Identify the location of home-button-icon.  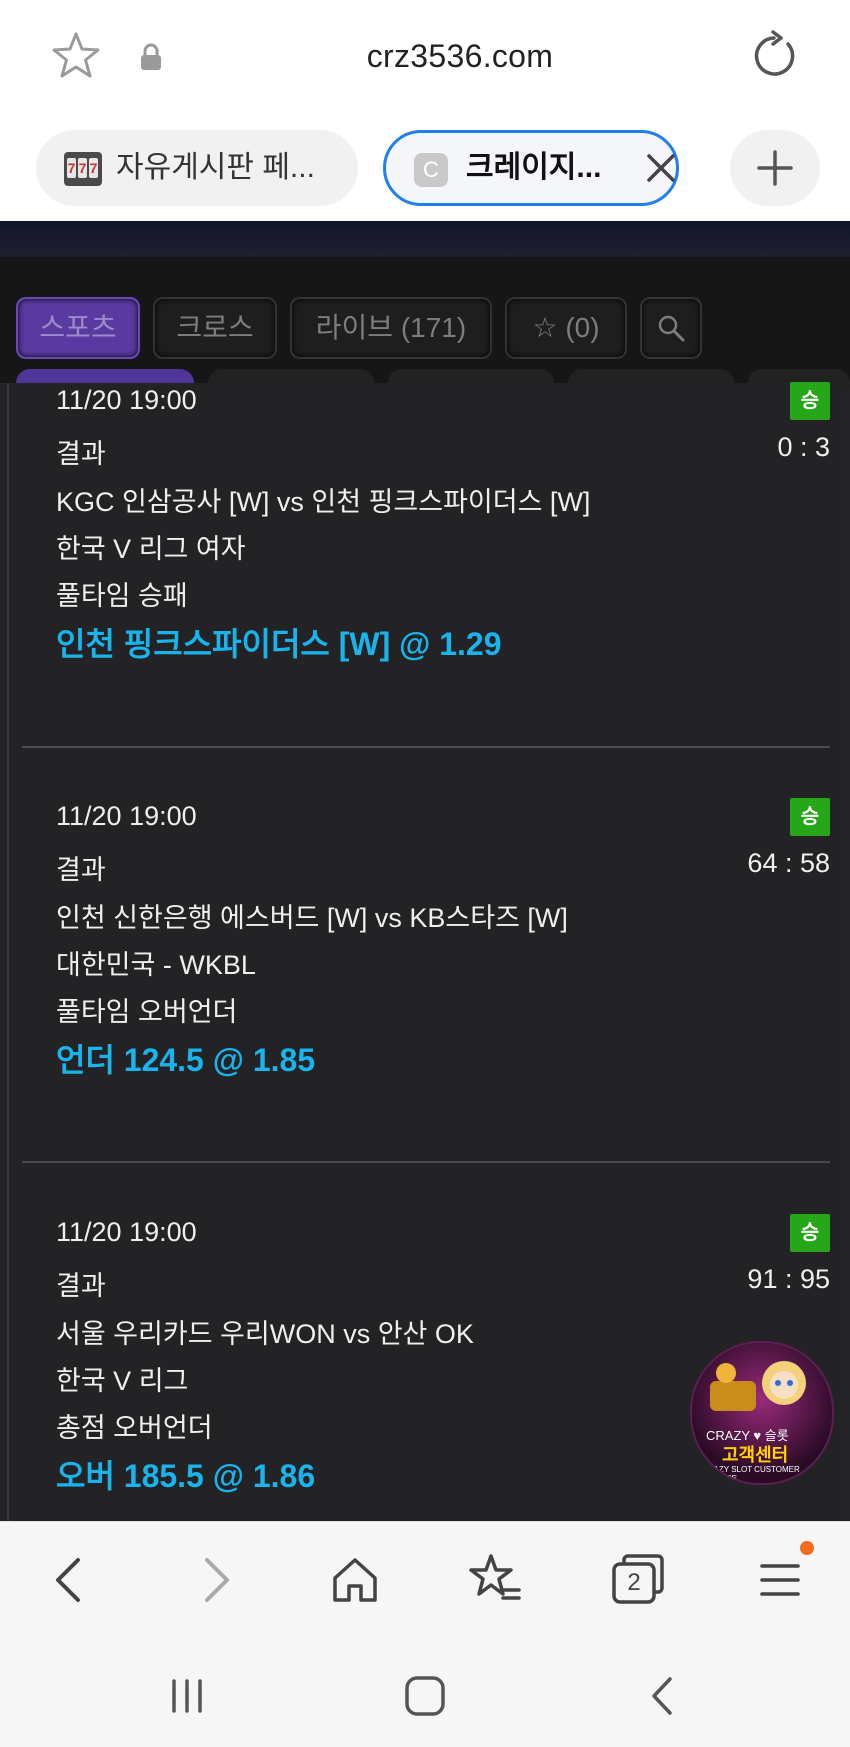
(425, 1696).